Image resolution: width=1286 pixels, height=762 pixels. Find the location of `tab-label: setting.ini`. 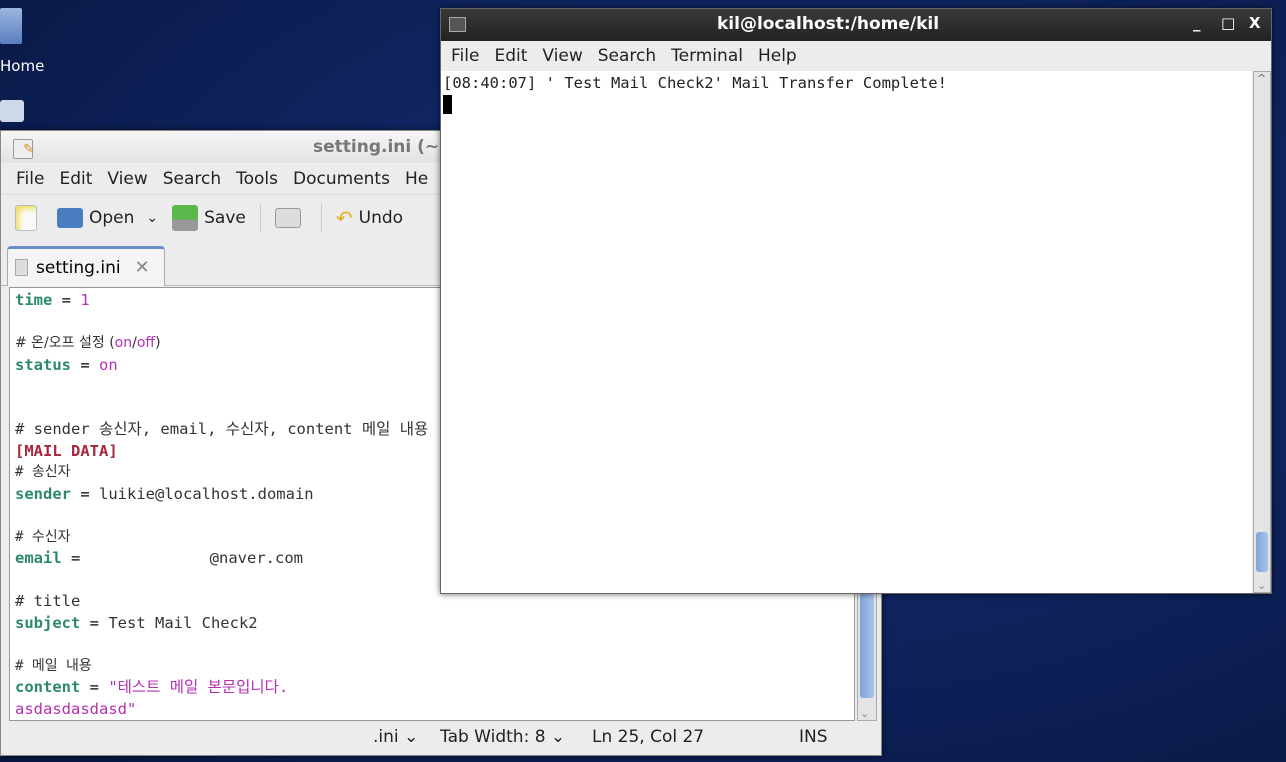

tab-label: setting.ini is located at coordinates (78, 267).